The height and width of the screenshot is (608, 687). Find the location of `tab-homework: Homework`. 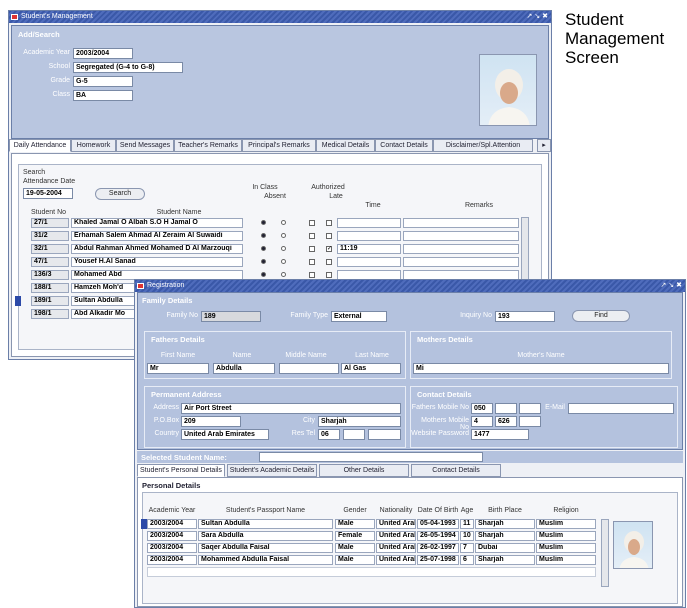

tab-homework: Homework is located at coordinates (93, 145).